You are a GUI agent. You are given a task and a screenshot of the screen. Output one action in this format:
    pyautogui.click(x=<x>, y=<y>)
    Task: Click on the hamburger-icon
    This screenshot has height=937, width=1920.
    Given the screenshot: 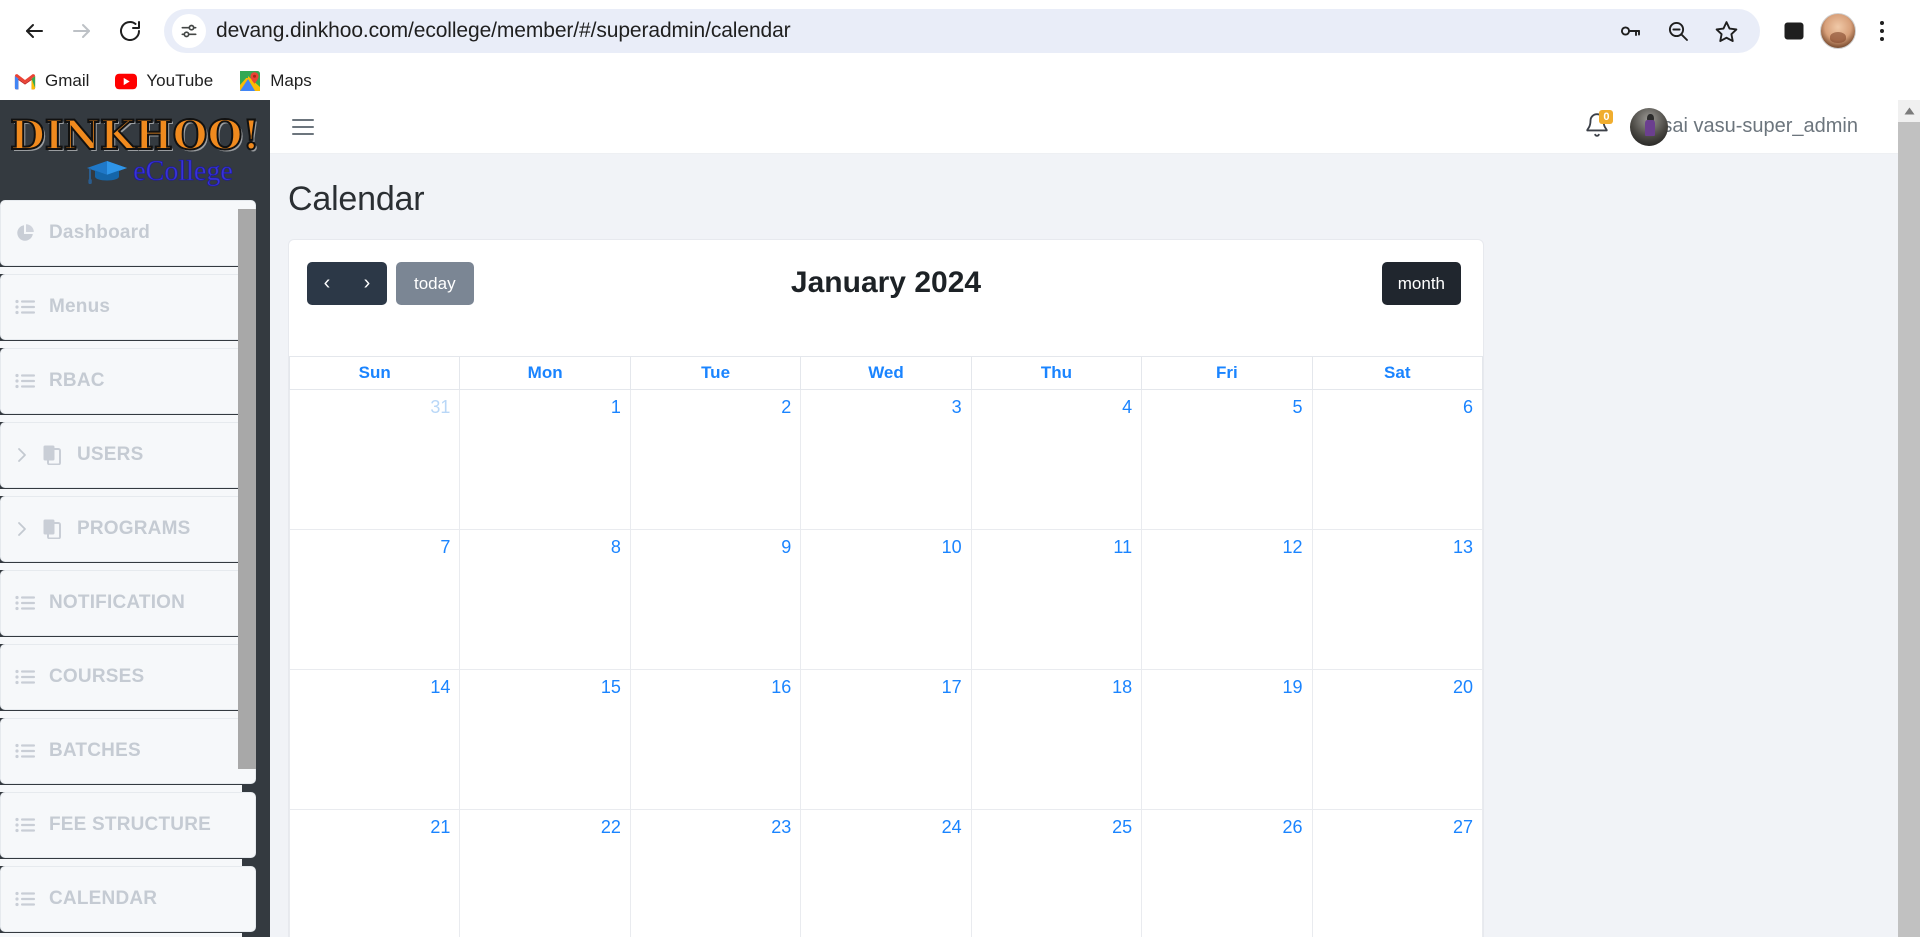 What is the action you would take?
    pyautogui.click(x=305, y=127)
    